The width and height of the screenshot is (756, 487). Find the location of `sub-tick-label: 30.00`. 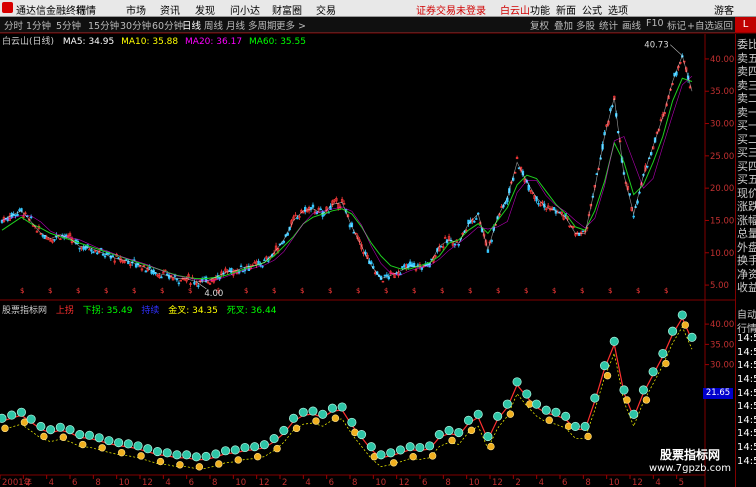

sub-tick-label: 30.00 is located at coordinates (722, 366).